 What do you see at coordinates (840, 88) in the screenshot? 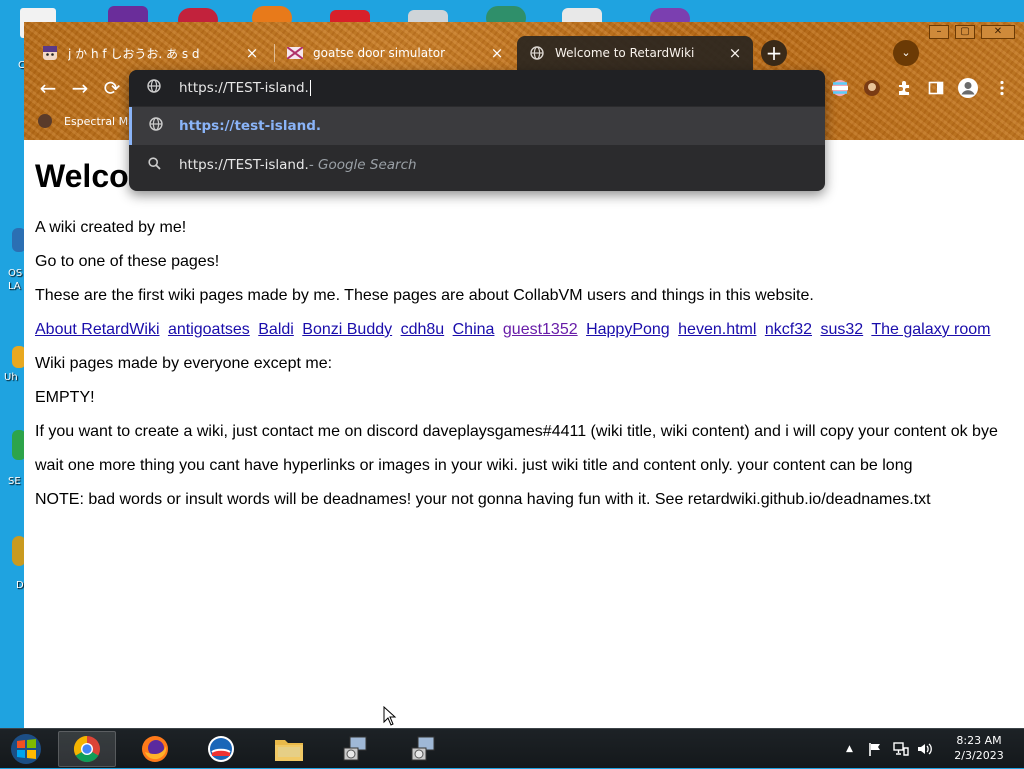
I see `trans-flag-icon` at bounding box center [840, 88].